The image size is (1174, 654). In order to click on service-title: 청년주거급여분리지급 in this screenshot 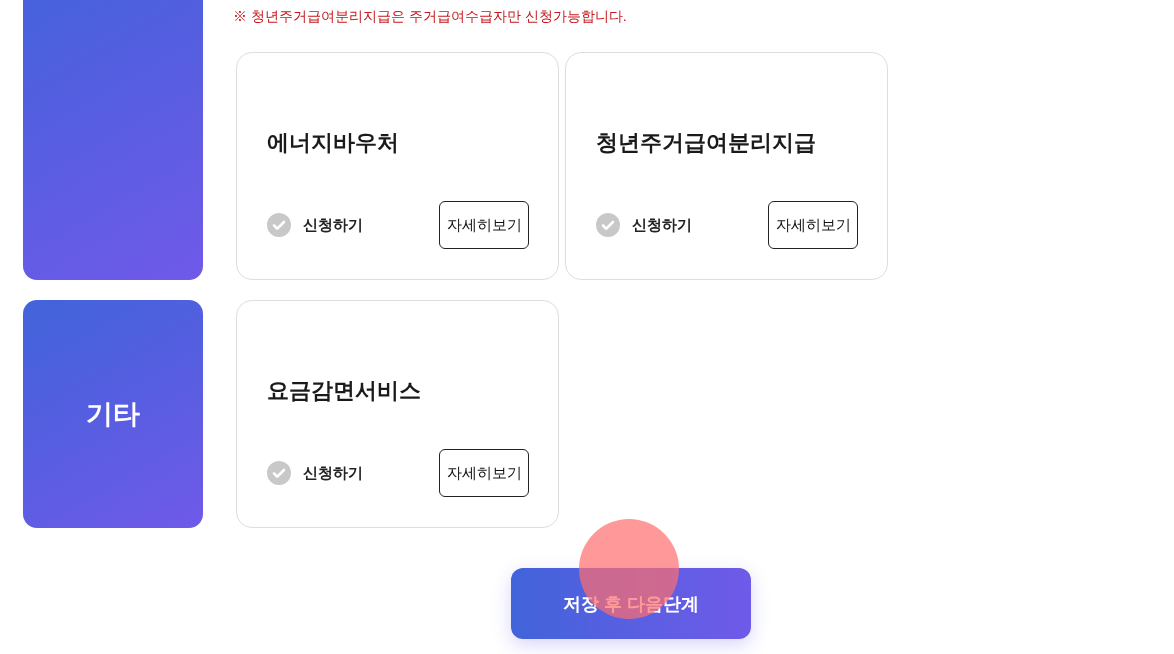, I will do `click(706, 143)`.